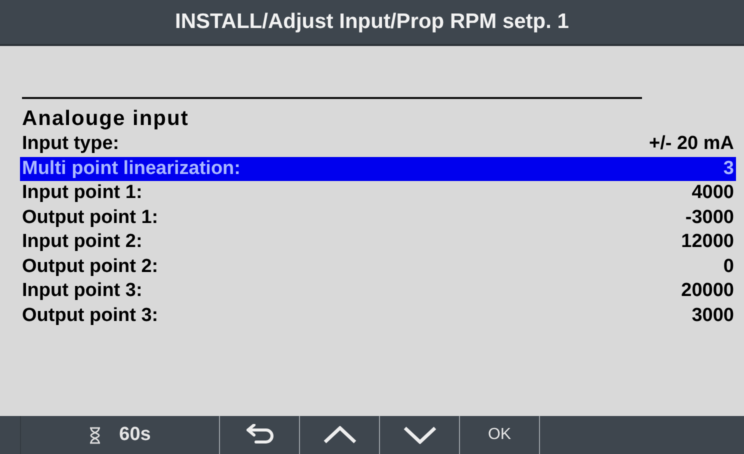 Image resolution: width=744 pixels, height=454 pixels. I want to click on chevron-down-icon, so click(419, 435).